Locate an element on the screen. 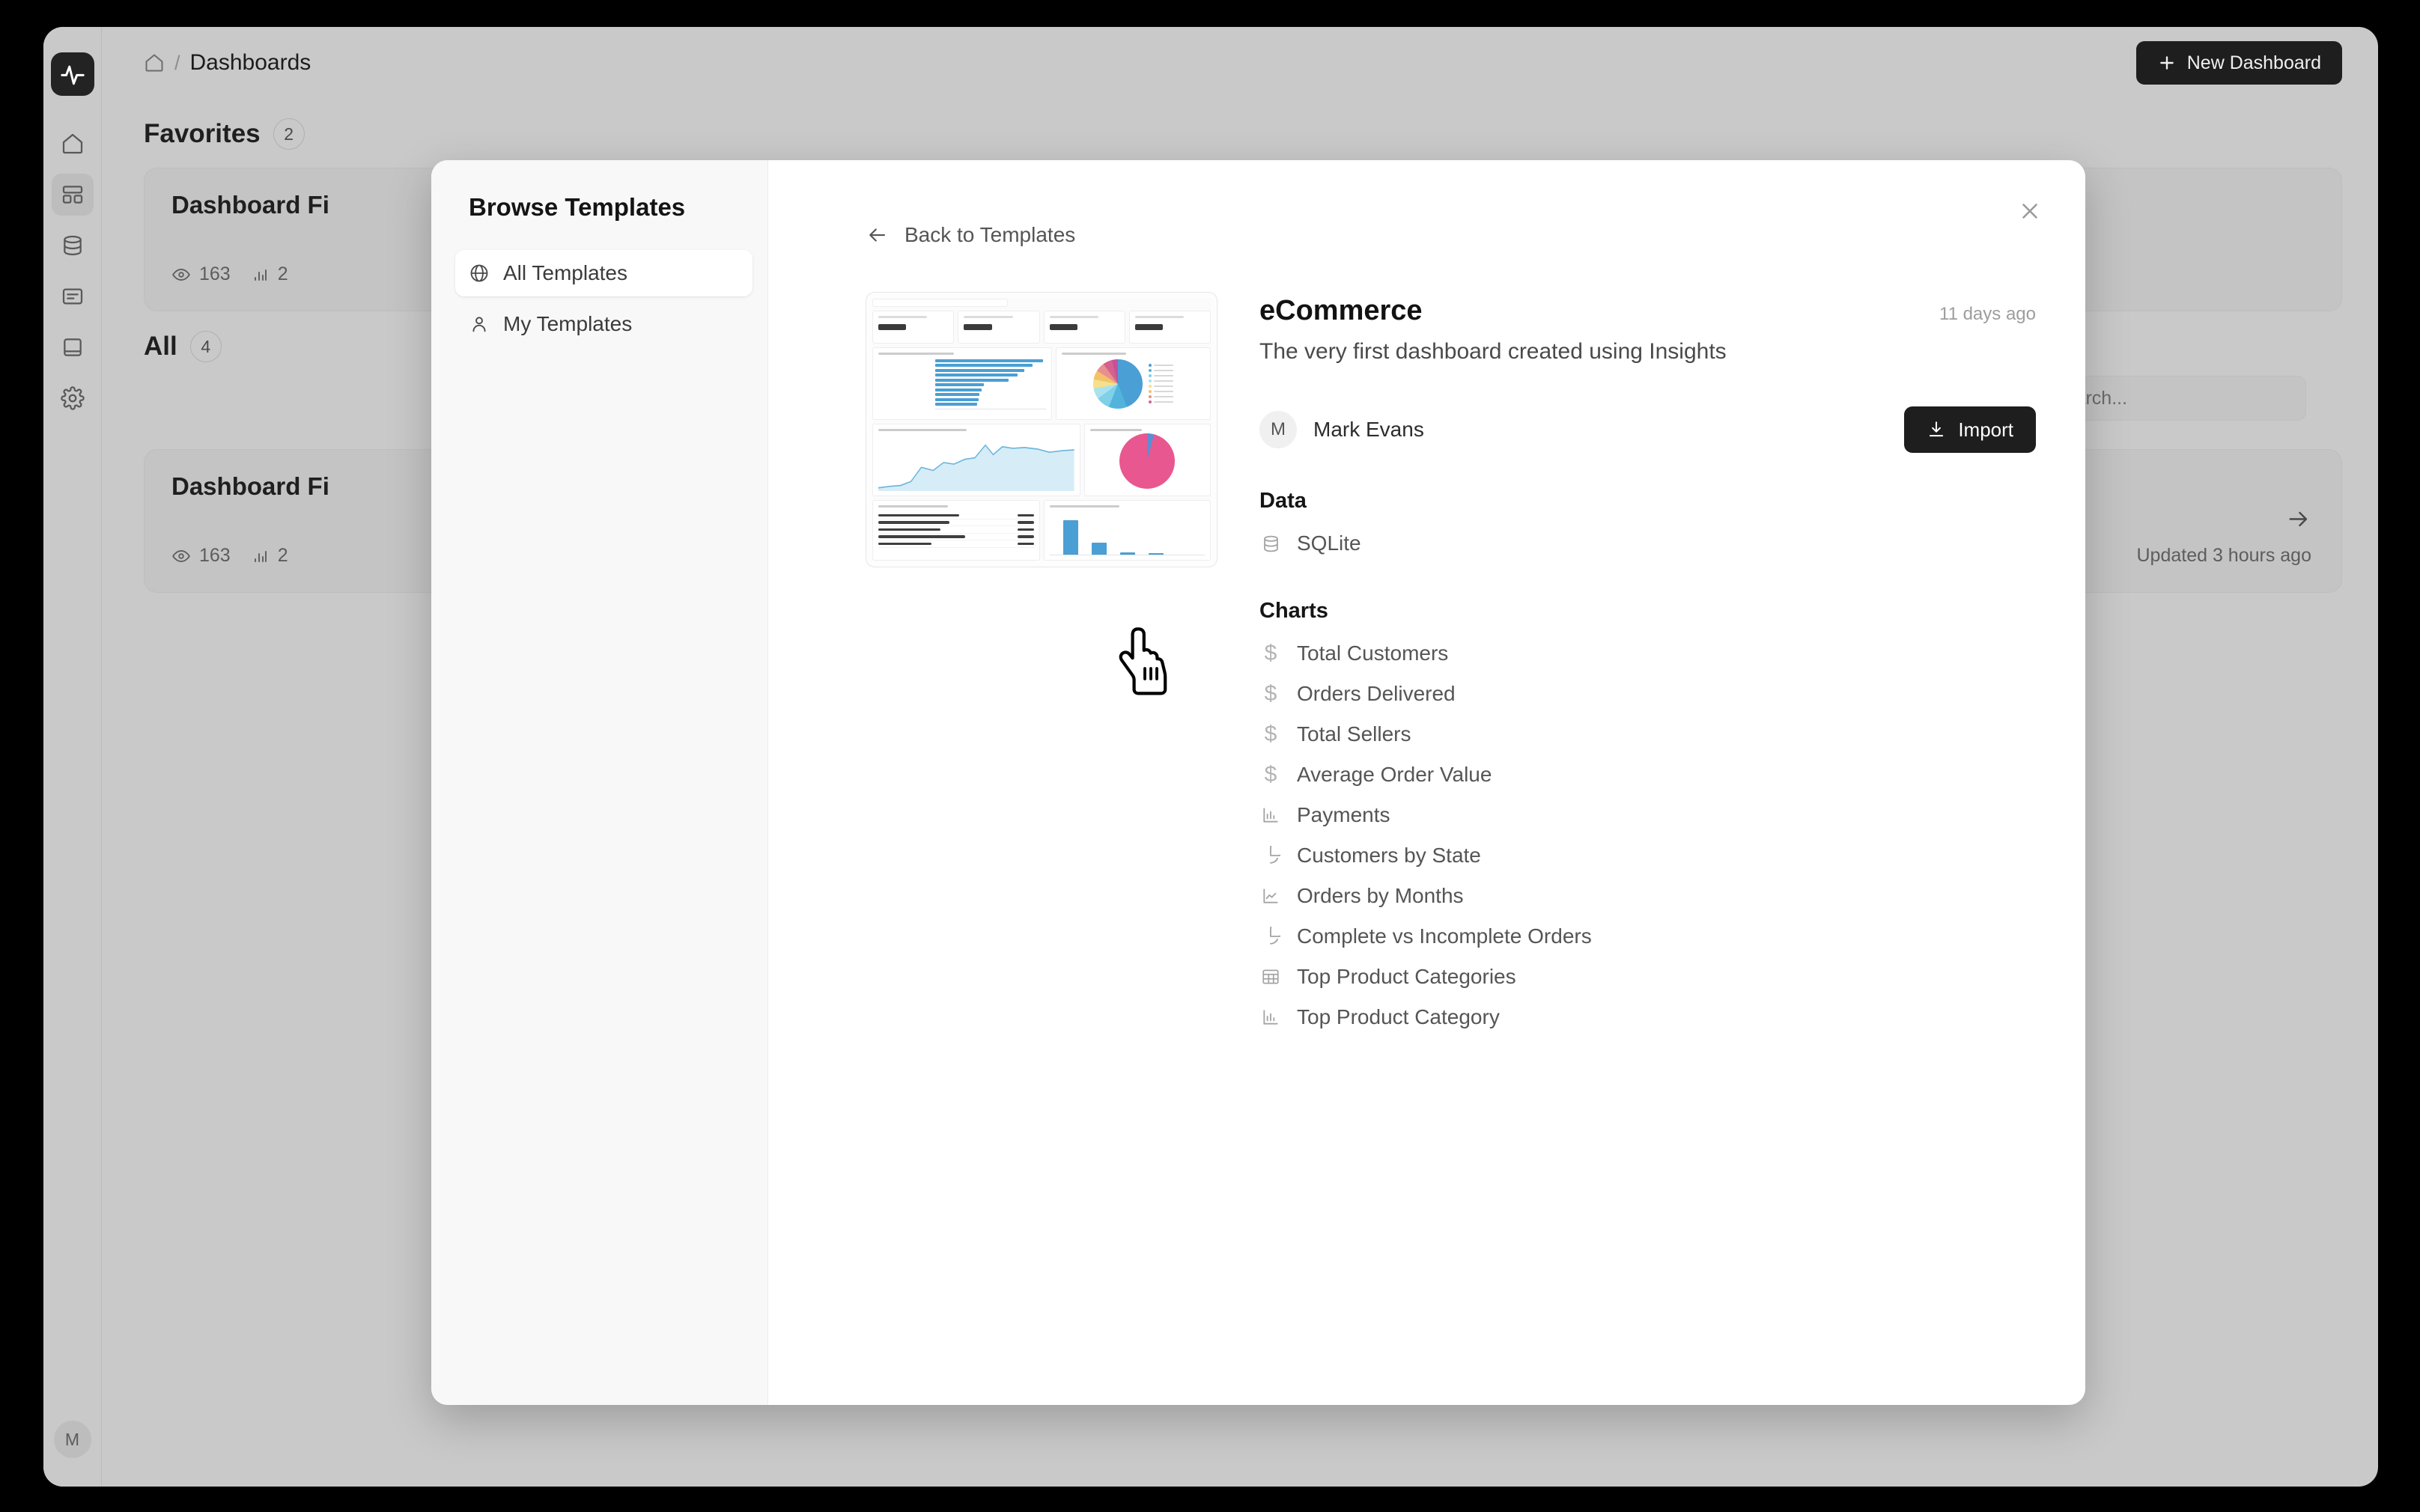 The height and width of the screenshot is (1512, 2420). template-preview-thumbnail is located at coordinates (1041, 429).